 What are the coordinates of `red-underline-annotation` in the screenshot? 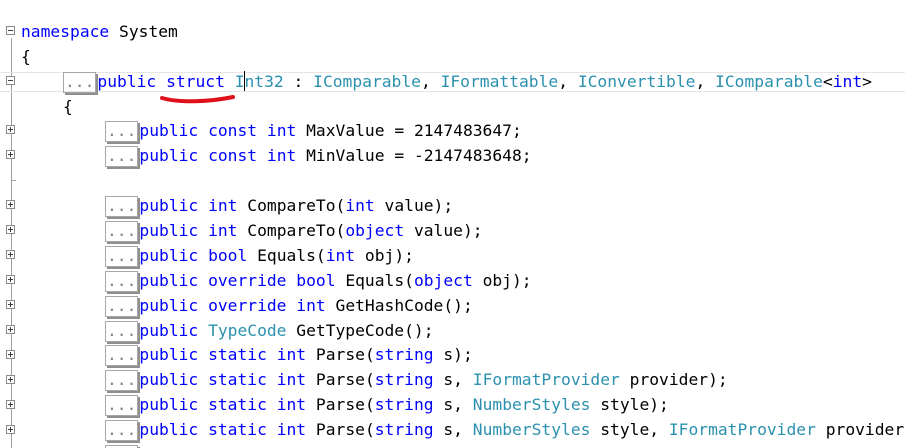 It's located at (197, 99).